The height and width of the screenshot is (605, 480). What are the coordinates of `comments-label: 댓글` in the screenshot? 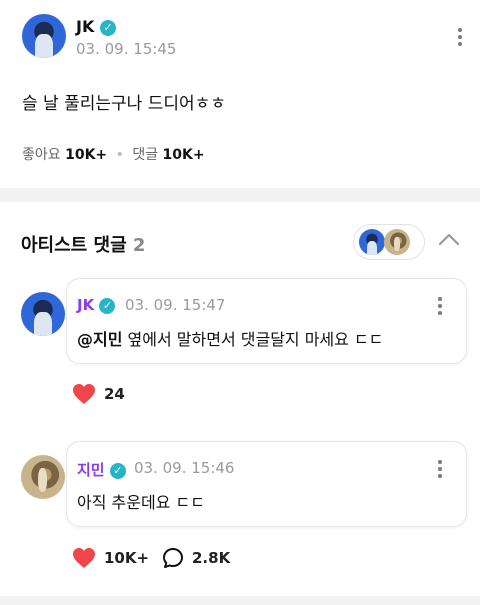 It's located at (145, 155).